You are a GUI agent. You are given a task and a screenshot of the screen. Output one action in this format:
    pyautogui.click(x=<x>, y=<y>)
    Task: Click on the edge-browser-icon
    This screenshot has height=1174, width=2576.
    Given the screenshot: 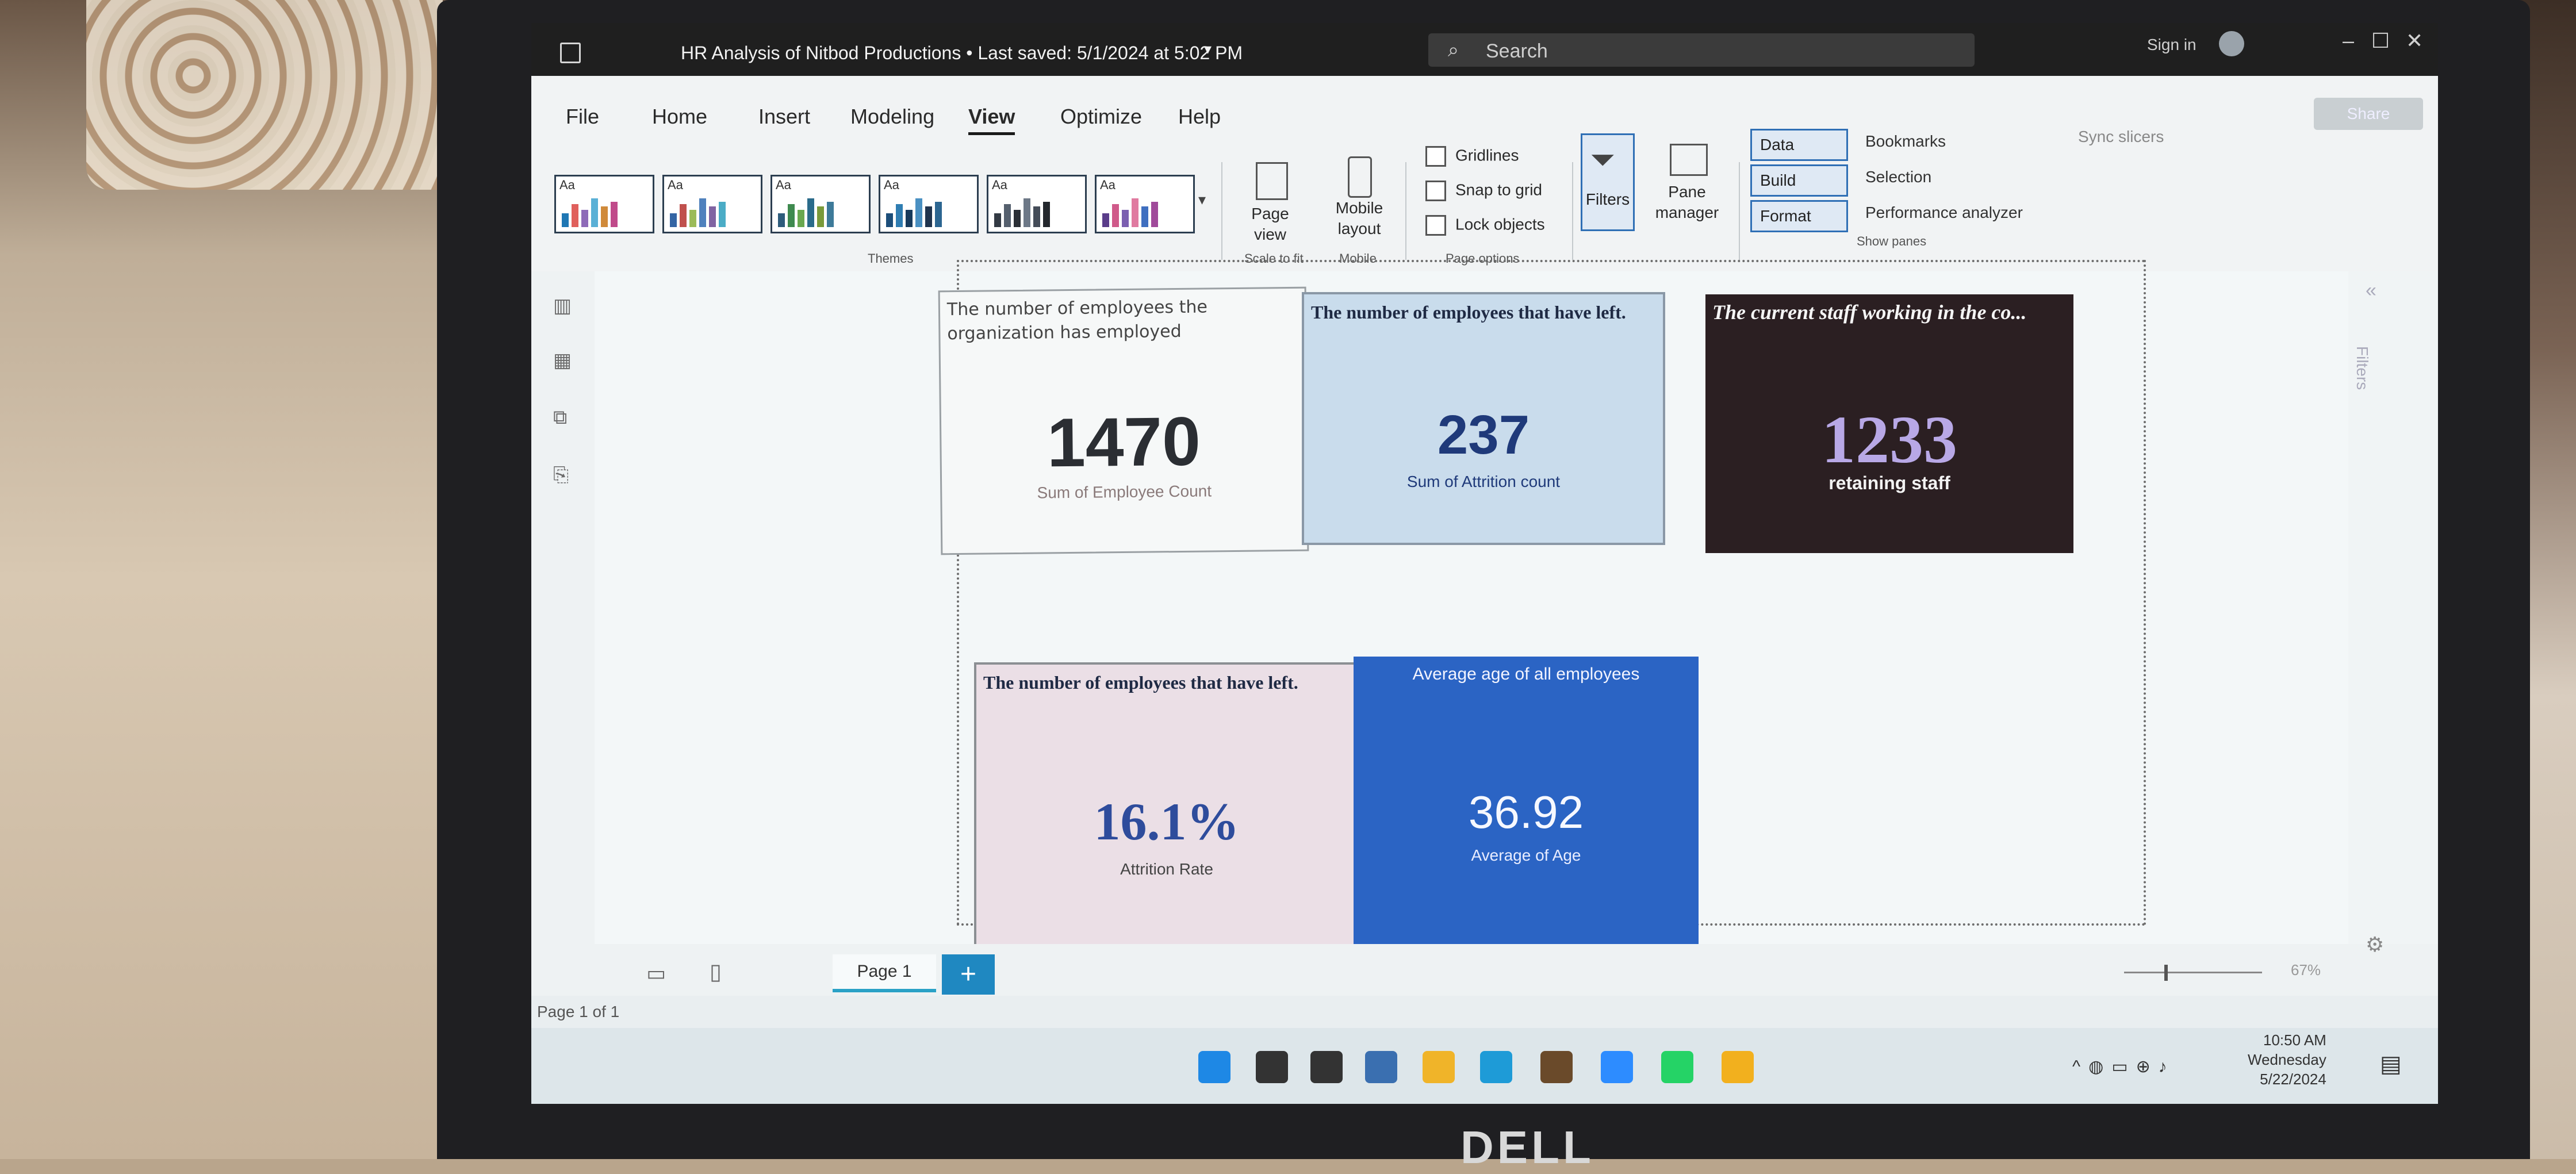 What is the action you would take?
    pyautogui.click(x=1496, y=1067)
    